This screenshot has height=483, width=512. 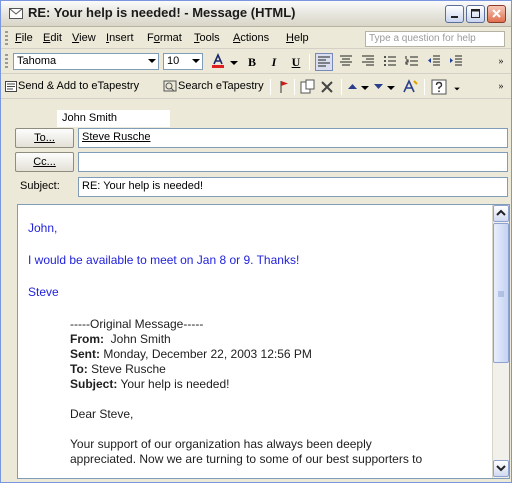 I want to click on flag-icon, so click(x=284, y=88).